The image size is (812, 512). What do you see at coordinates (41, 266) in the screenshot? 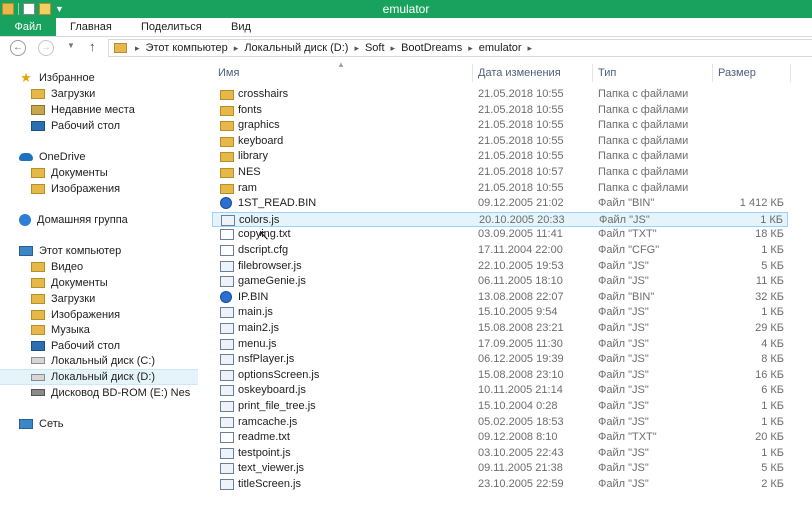
I see `nav-item: Видео` at bounding box center [41, 266].